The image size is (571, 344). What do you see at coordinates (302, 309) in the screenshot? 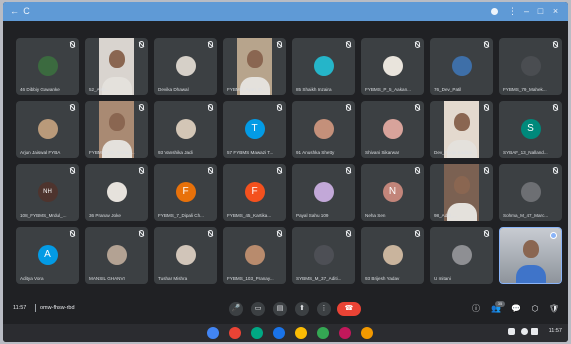
I see `present-button: ⬆` at bounding box center [302, 309].